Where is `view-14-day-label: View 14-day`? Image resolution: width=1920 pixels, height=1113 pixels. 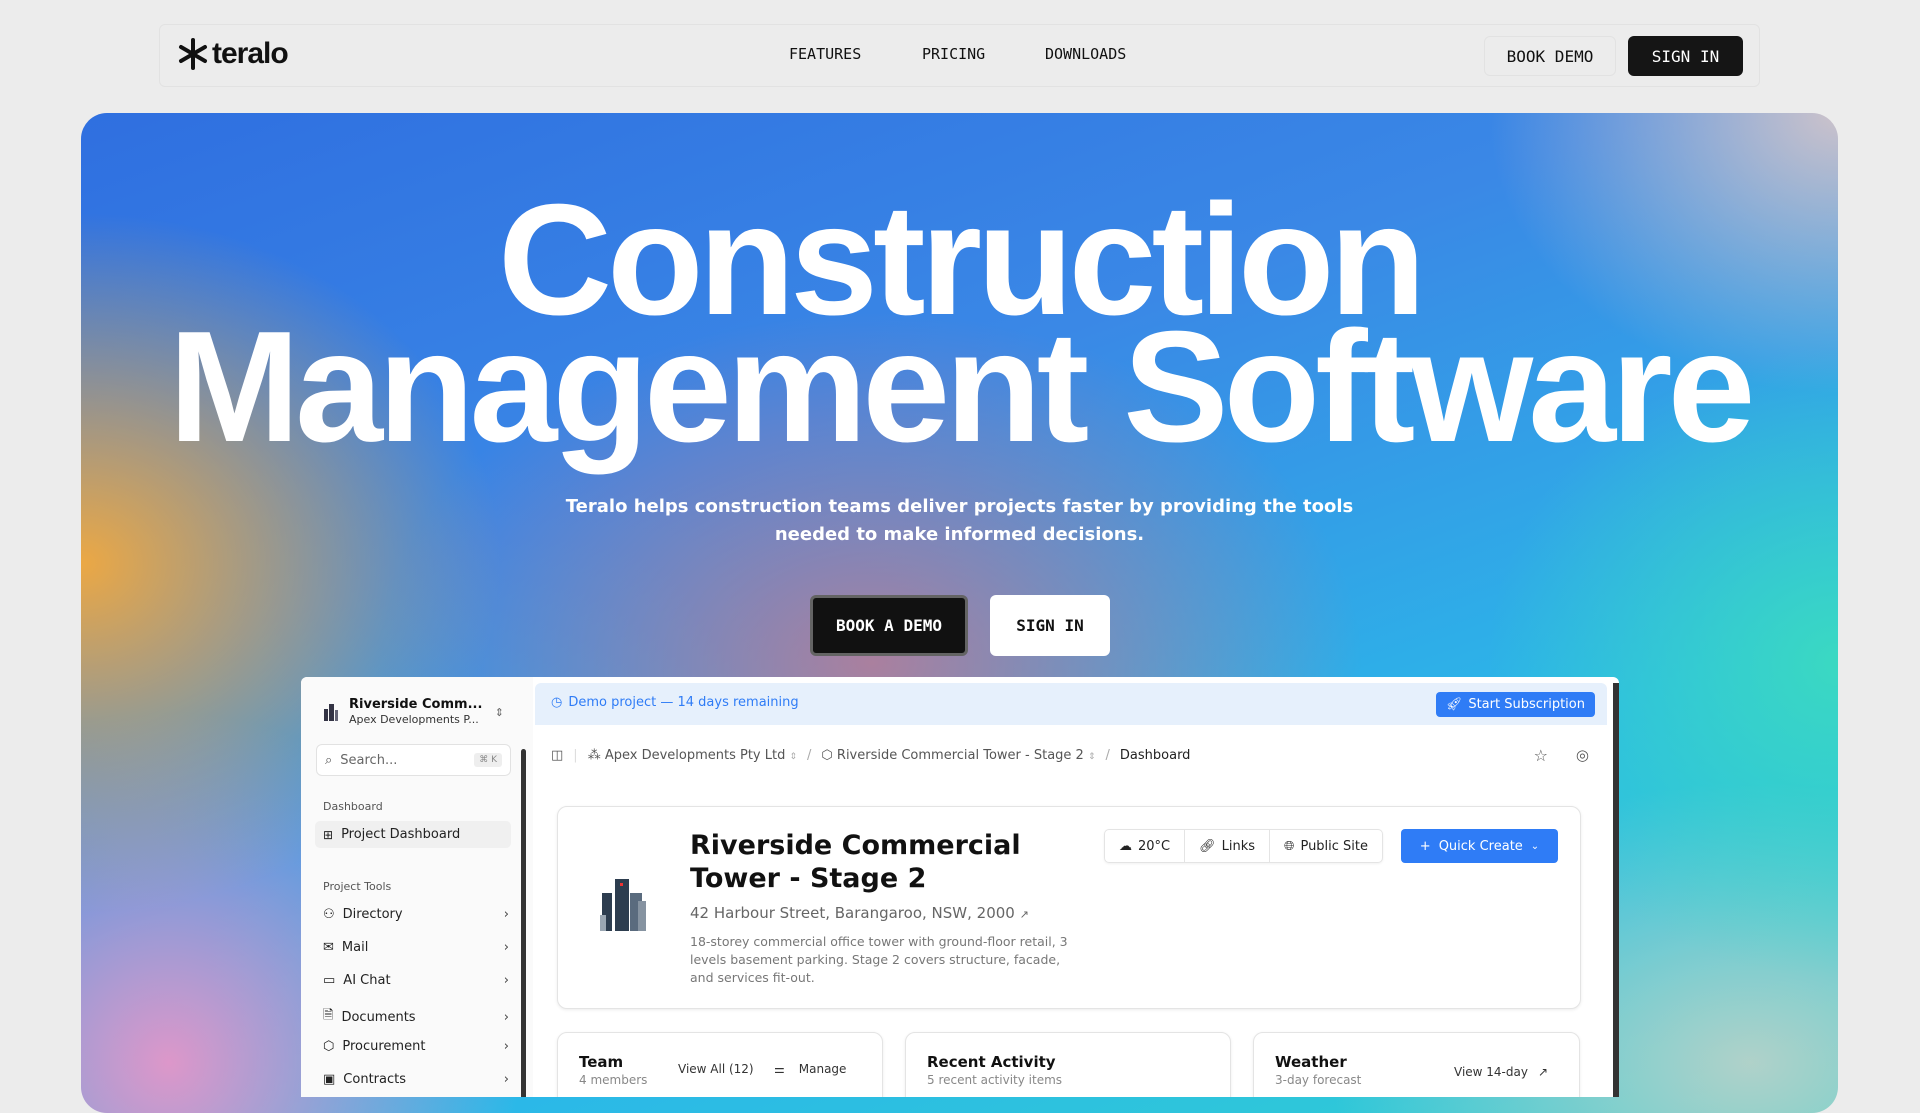 view-14-day-label: View 14-day is located at coordinates (1491, 1072).